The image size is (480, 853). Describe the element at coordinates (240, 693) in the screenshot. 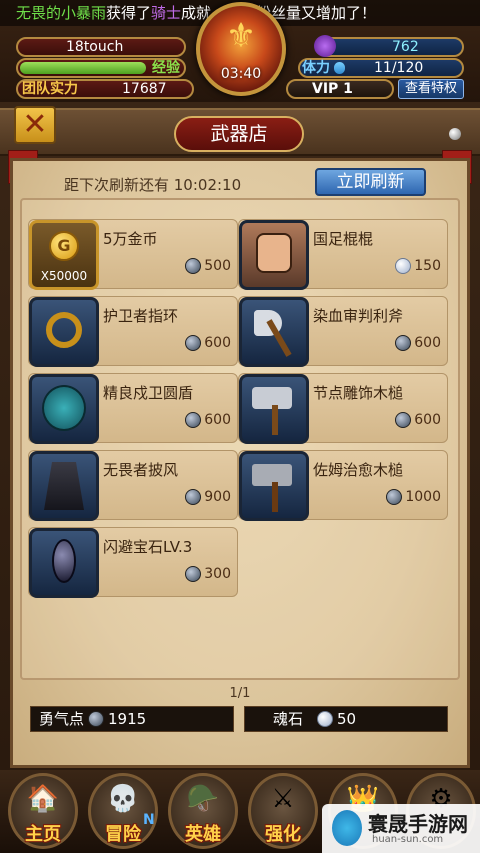

I see `page-indicator: 1/1` at that location.